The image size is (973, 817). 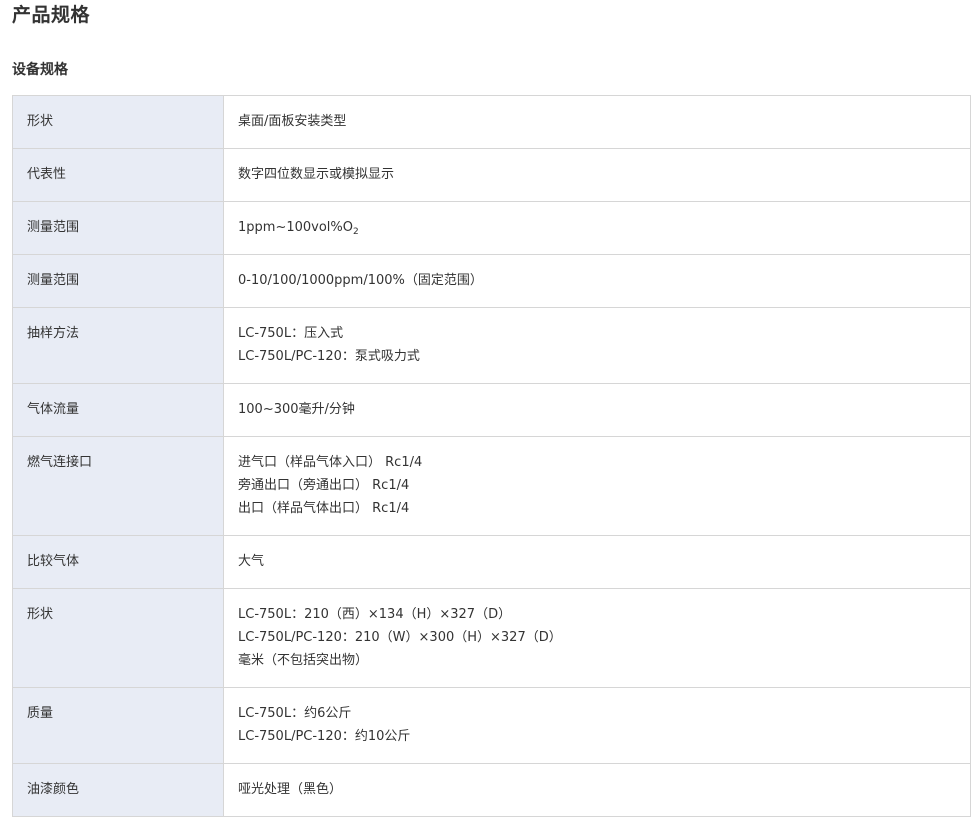 I want to click on table-row: 形状 桌面/面板安装类型, so click(x=491, y=122).